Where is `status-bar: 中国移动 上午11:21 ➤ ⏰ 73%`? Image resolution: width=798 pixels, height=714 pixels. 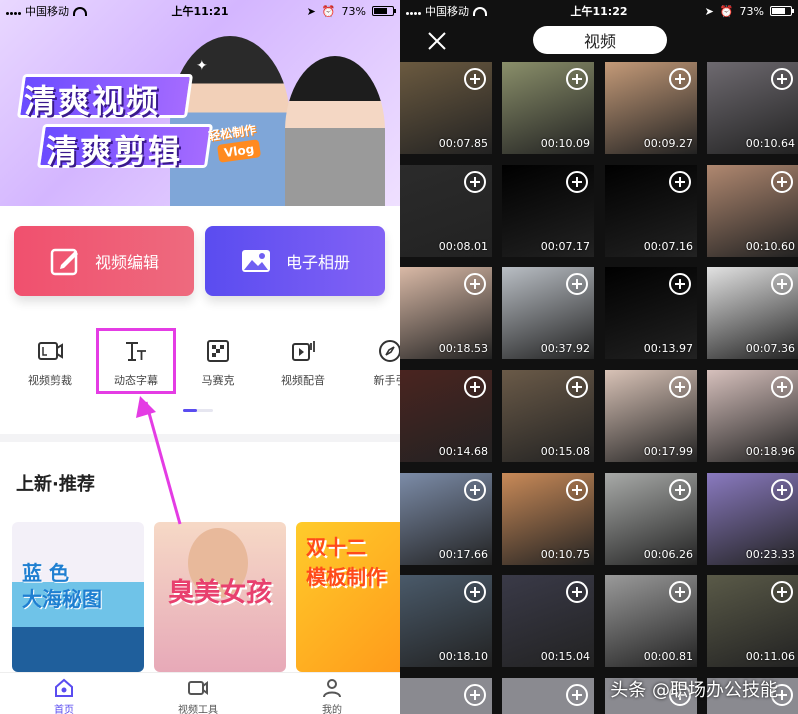 status-bar: 中国移动 上午11:21 ➤ ⏰ 73% is located at coordinates (200, 11).